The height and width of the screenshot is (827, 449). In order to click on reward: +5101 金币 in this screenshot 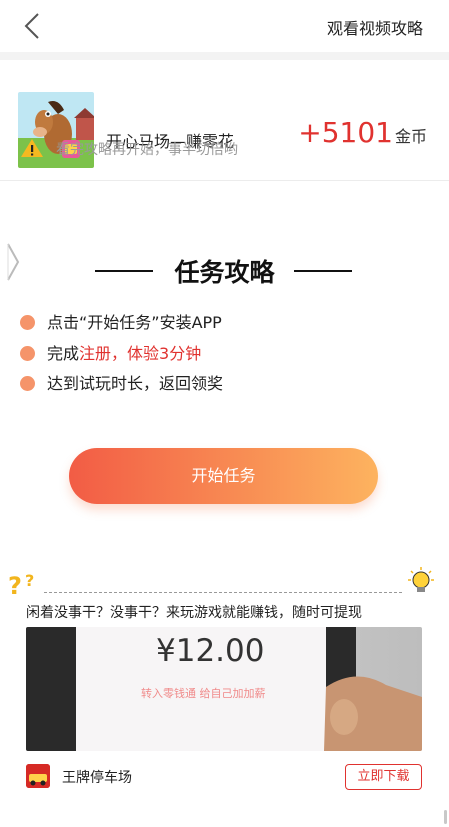, I will do `click(362, 132)`.